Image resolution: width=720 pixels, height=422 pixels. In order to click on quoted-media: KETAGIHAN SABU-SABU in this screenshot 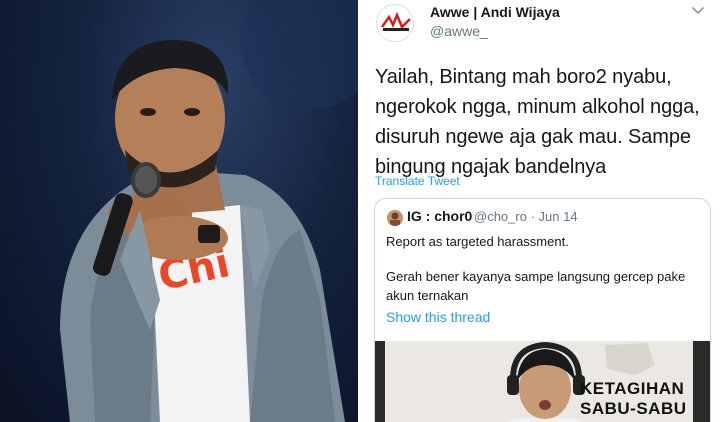, I will do `click(542, 381)`.